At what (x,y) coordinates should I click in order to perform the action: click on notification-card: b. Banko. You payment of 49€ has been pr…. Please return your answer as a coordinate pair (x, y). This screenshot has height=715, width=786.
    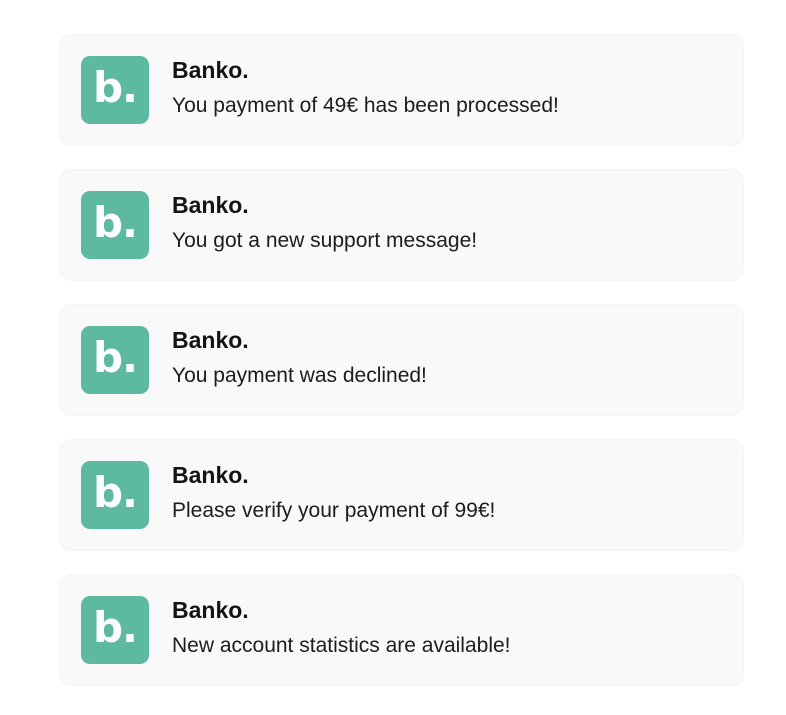
    Looking at the image, I should click on (401, 90).